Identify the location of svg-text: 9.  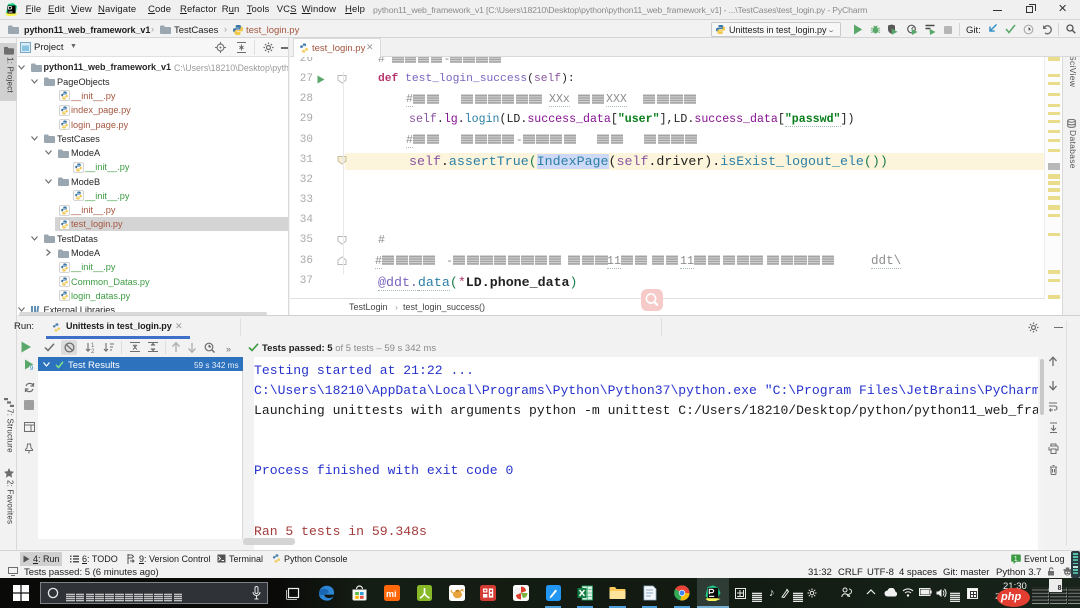
(32, 367).